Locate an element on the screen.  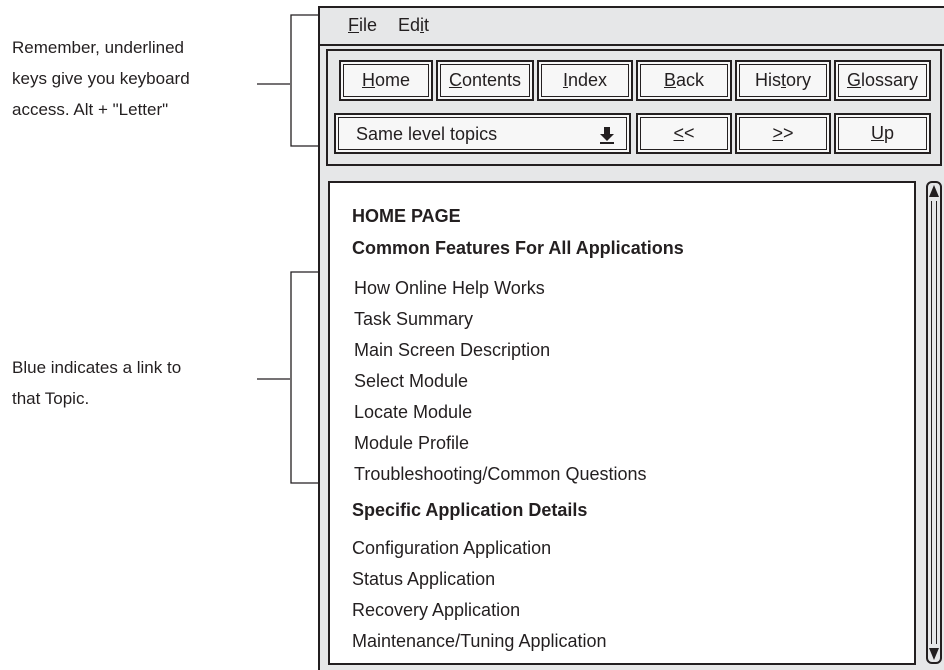
contents-button: Contents is located at coordinates (485, 80).